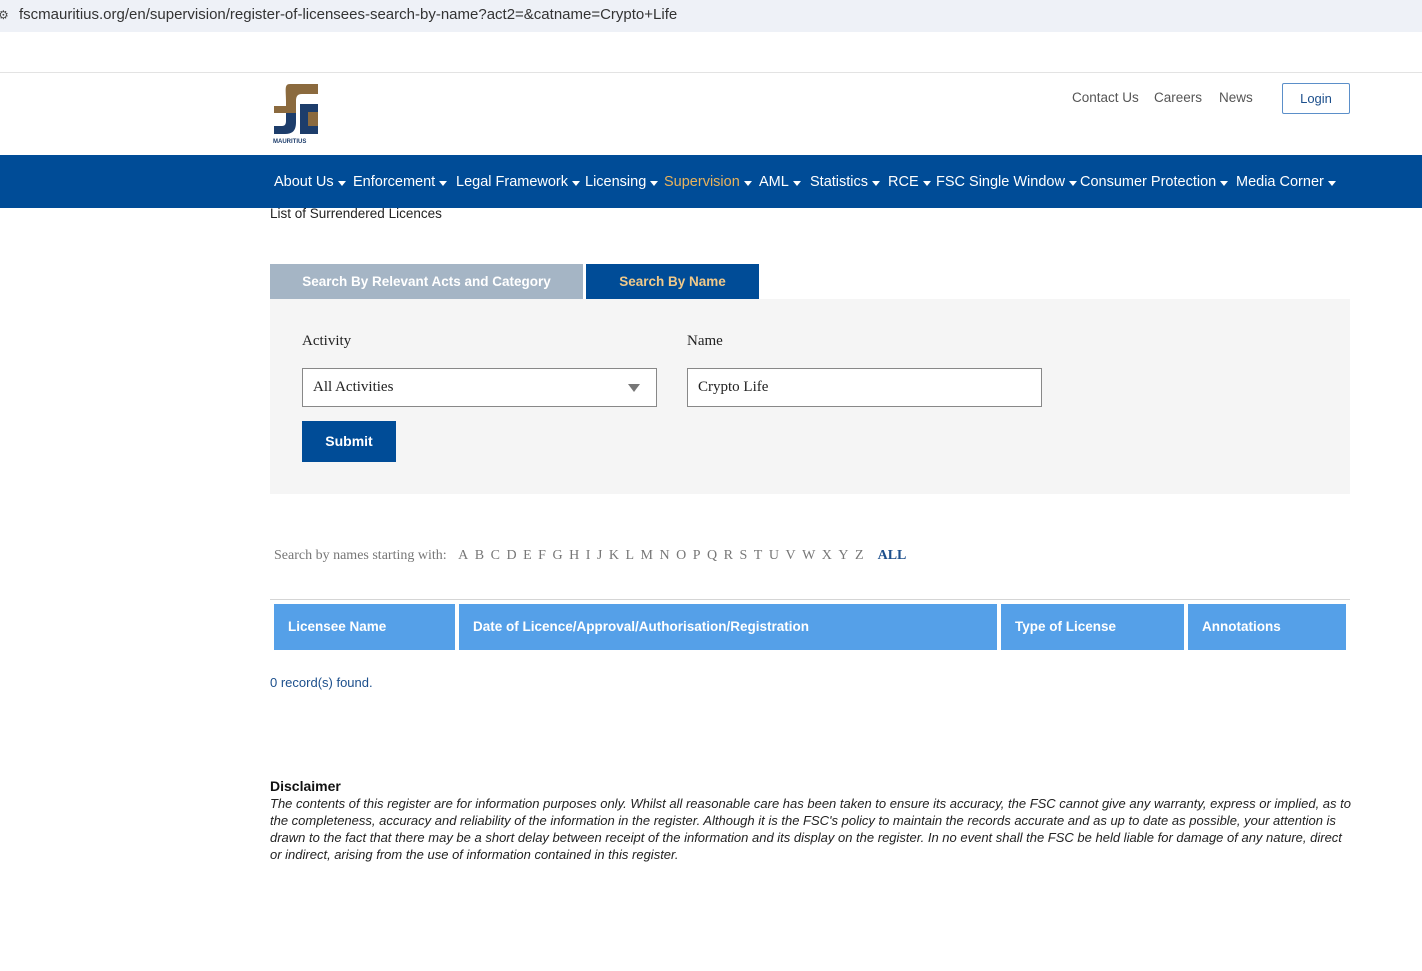 Image resolution: width=1422 pixels, height=971 pixels. Describe the element at coordinates (672, 281) in the screenshot. I see `tab-search-by-name: Search By Name` at that location.